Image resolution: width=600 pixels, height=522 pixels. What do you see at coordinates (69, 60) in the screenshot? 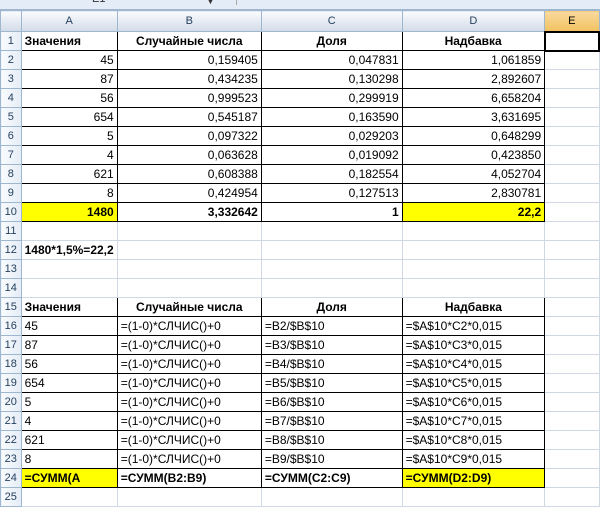
I see `cell-a2: 45` at bounding box center [69, 60].